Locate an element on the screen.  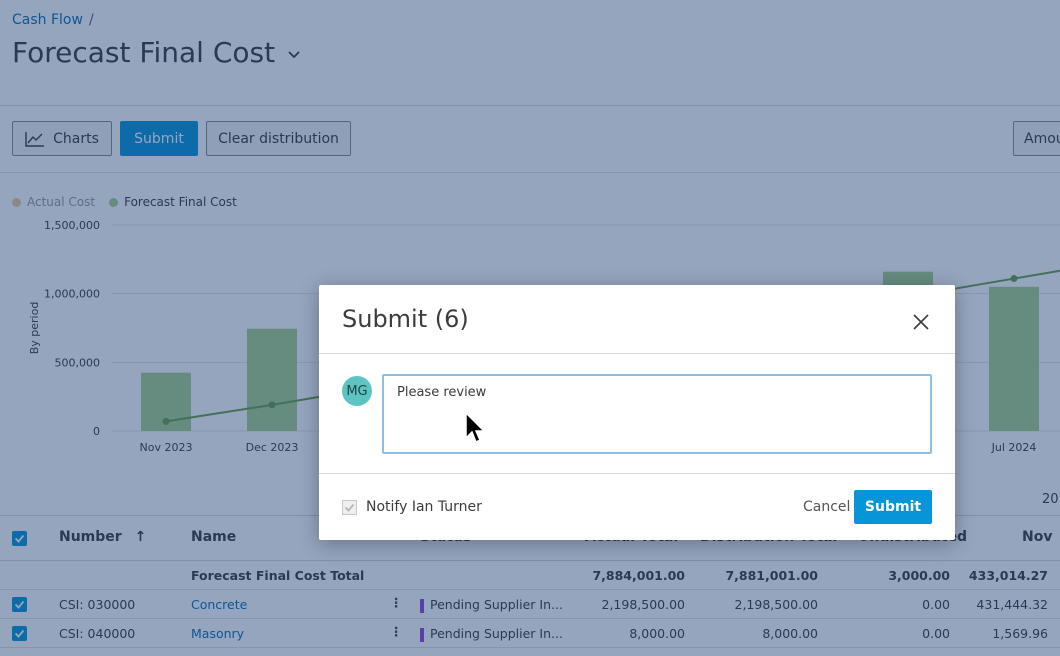
dialog-footer-divider is located at coordinates (637, 473).